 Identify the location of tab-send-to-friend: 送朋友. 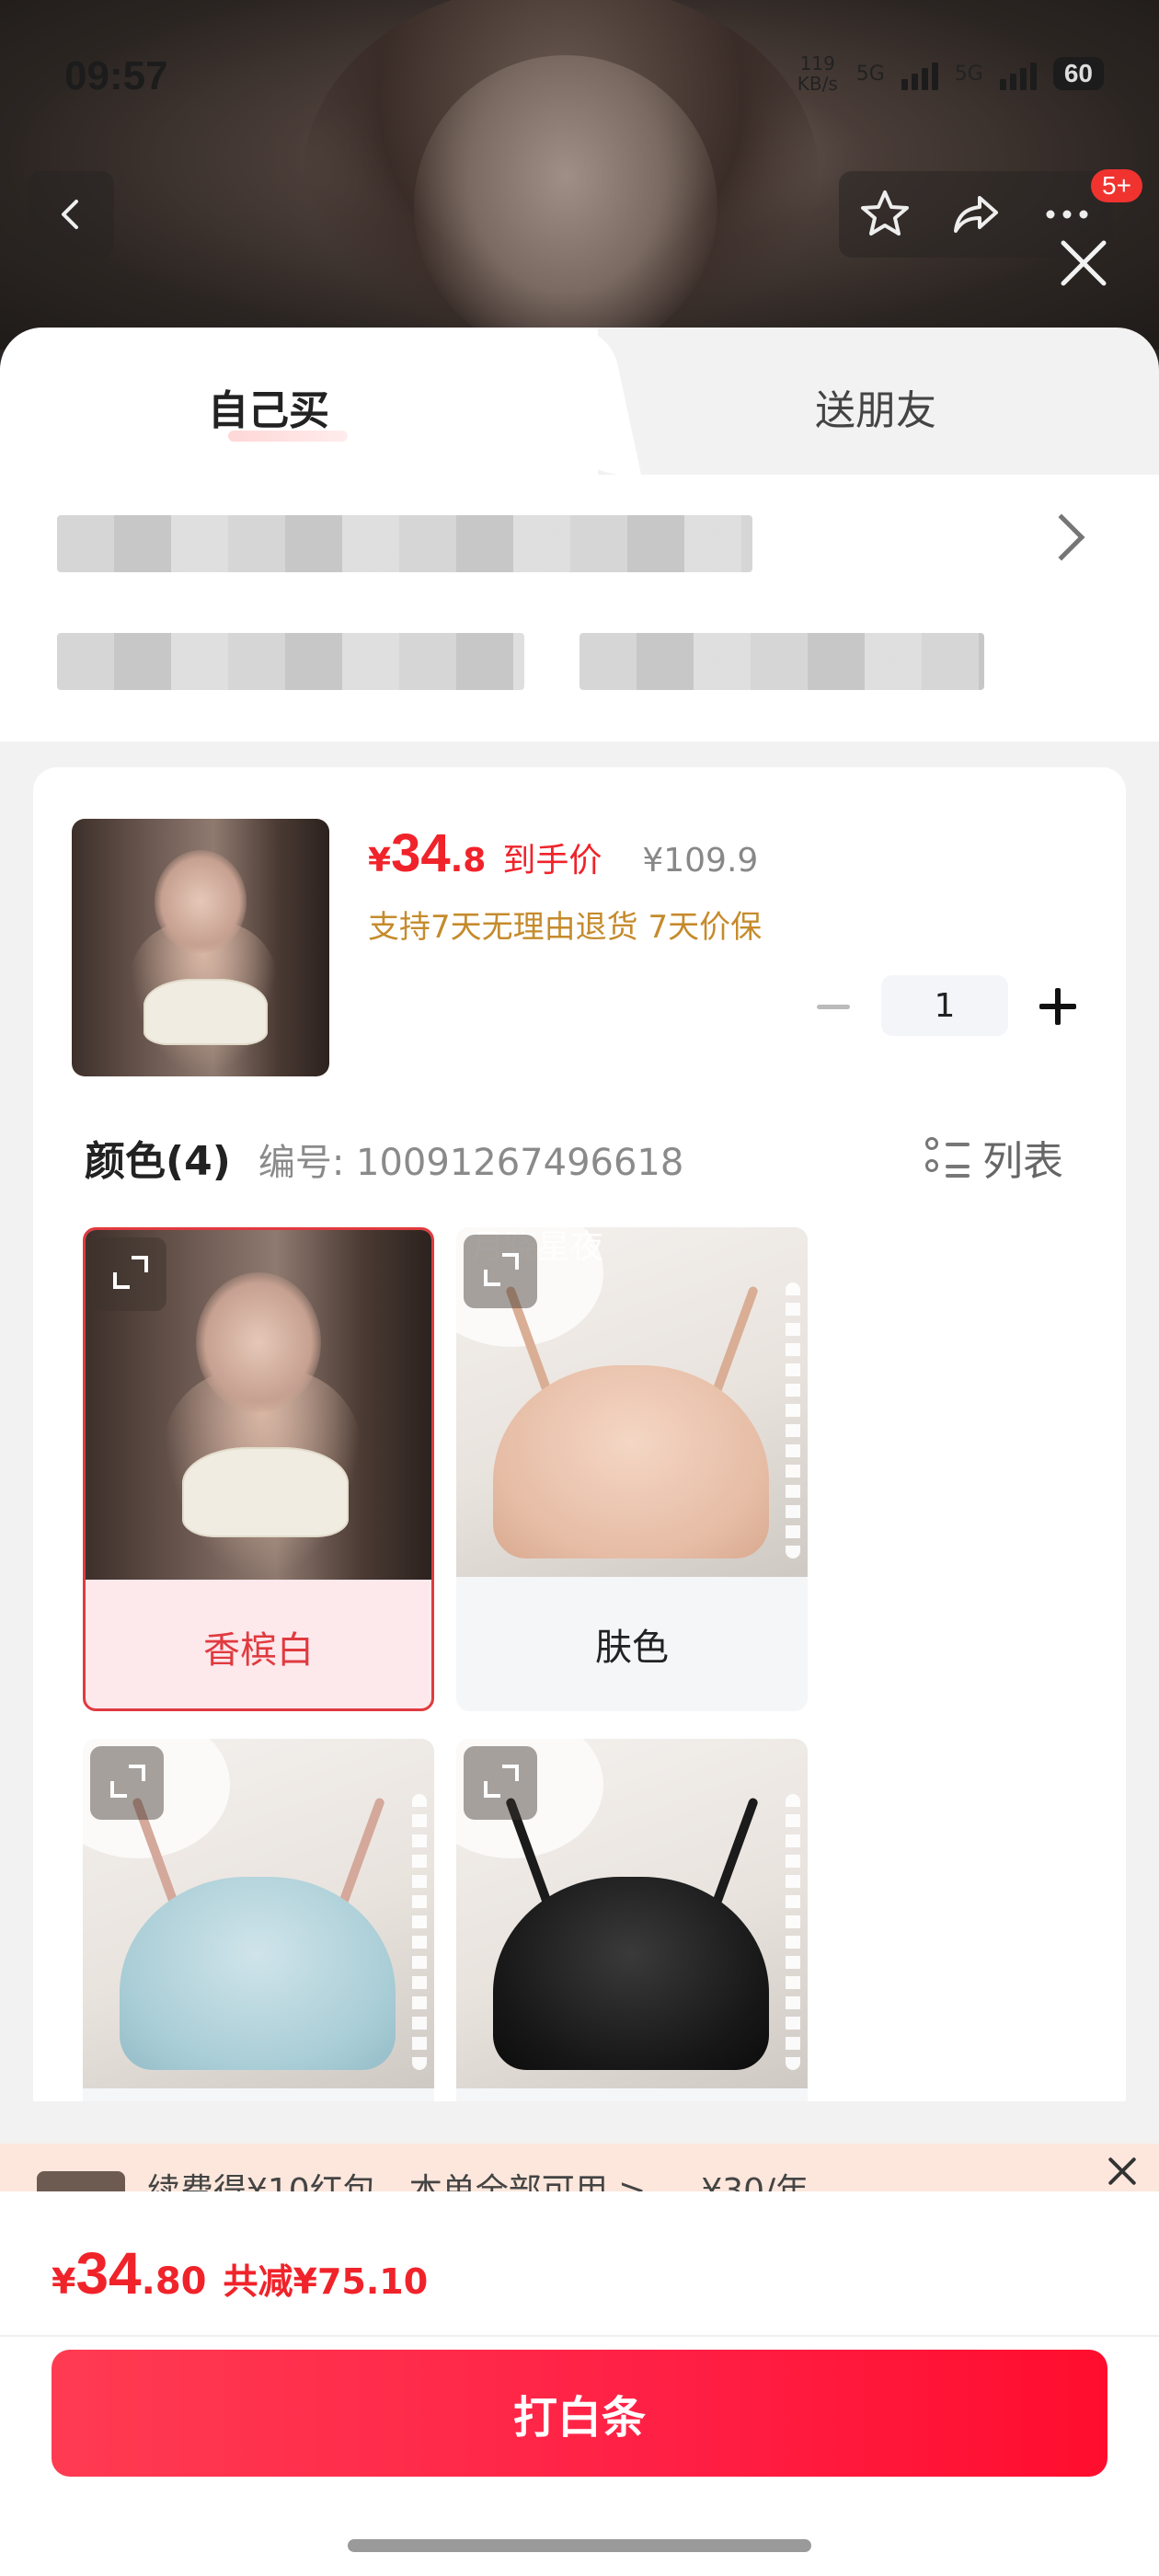
(875, 406).